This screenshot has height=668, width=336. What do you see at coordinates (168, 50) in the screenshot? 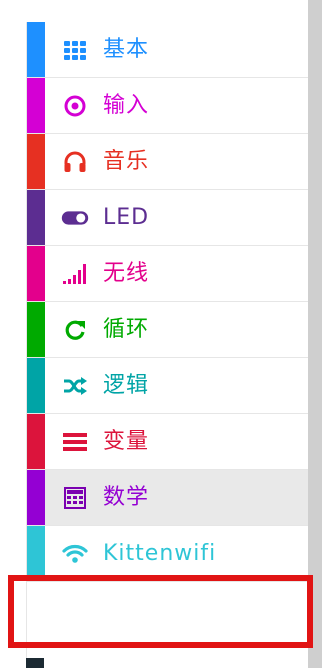
I see `category-basic: 基本` at bounding box center [168, 50].